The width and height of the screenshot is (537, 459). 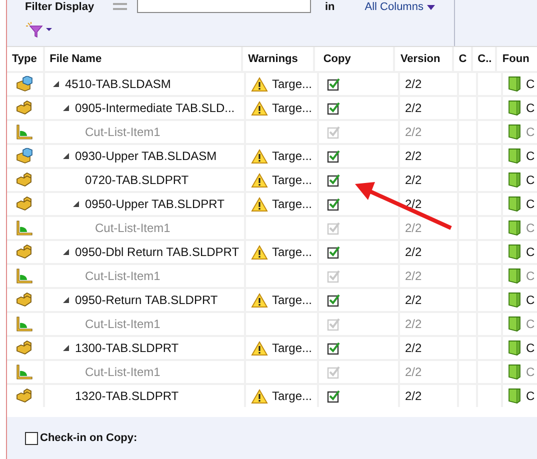 What do you see at coordinates (26, 59) in the screenshot?
I see `column-header: Type` at bounding box center [26, 59].